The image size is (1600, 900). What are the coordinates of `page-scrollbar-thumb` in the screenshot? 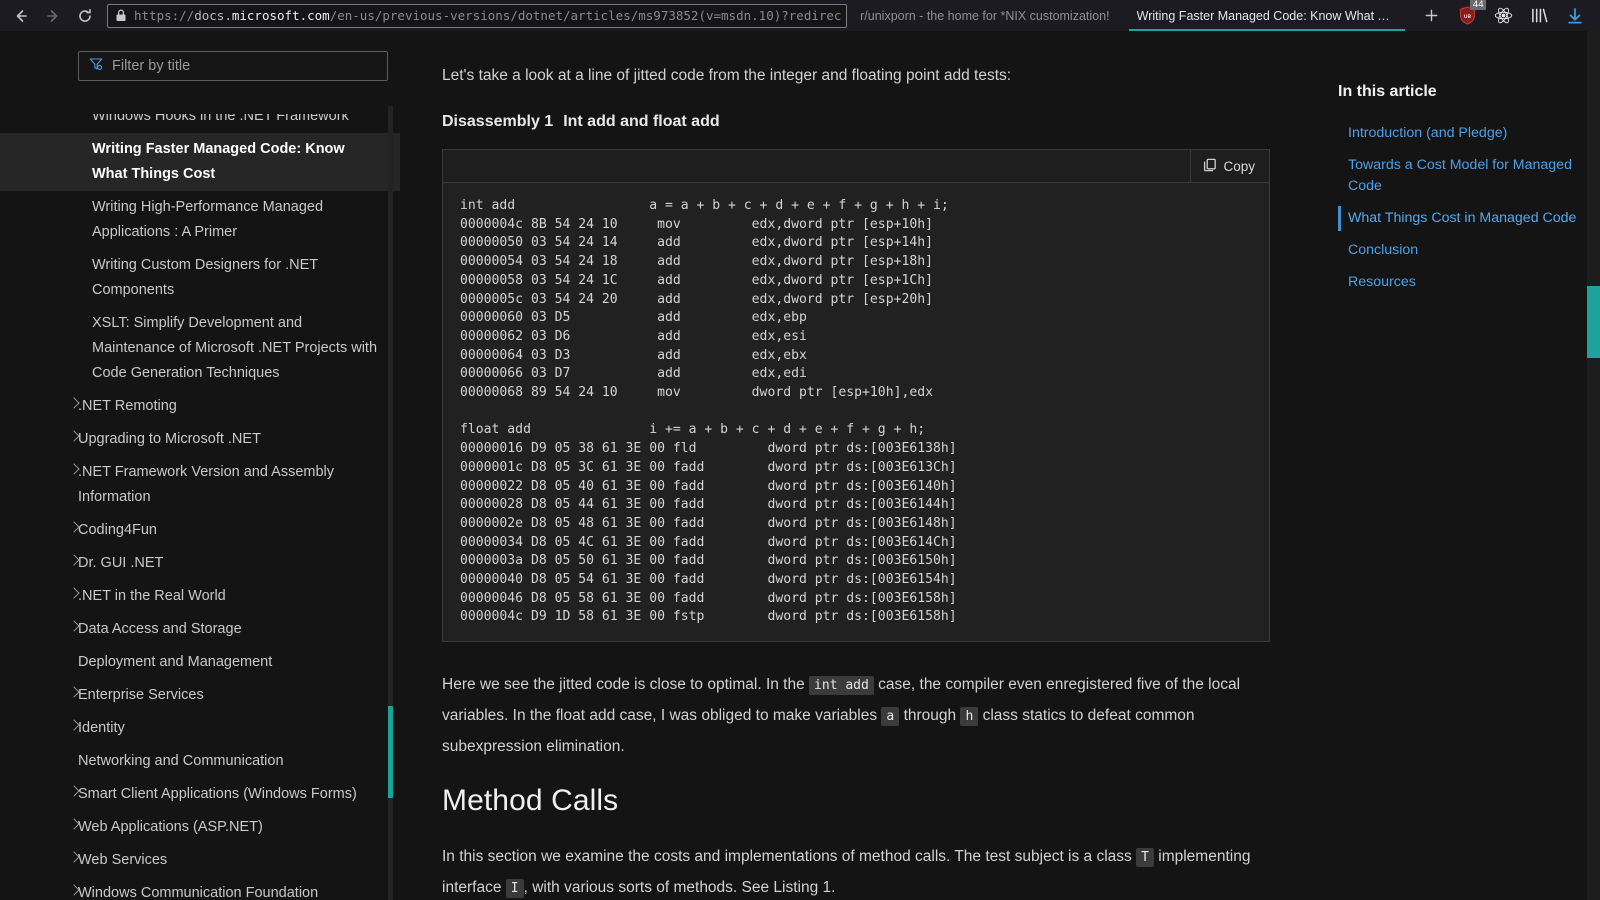 It's located at (1593, 322).